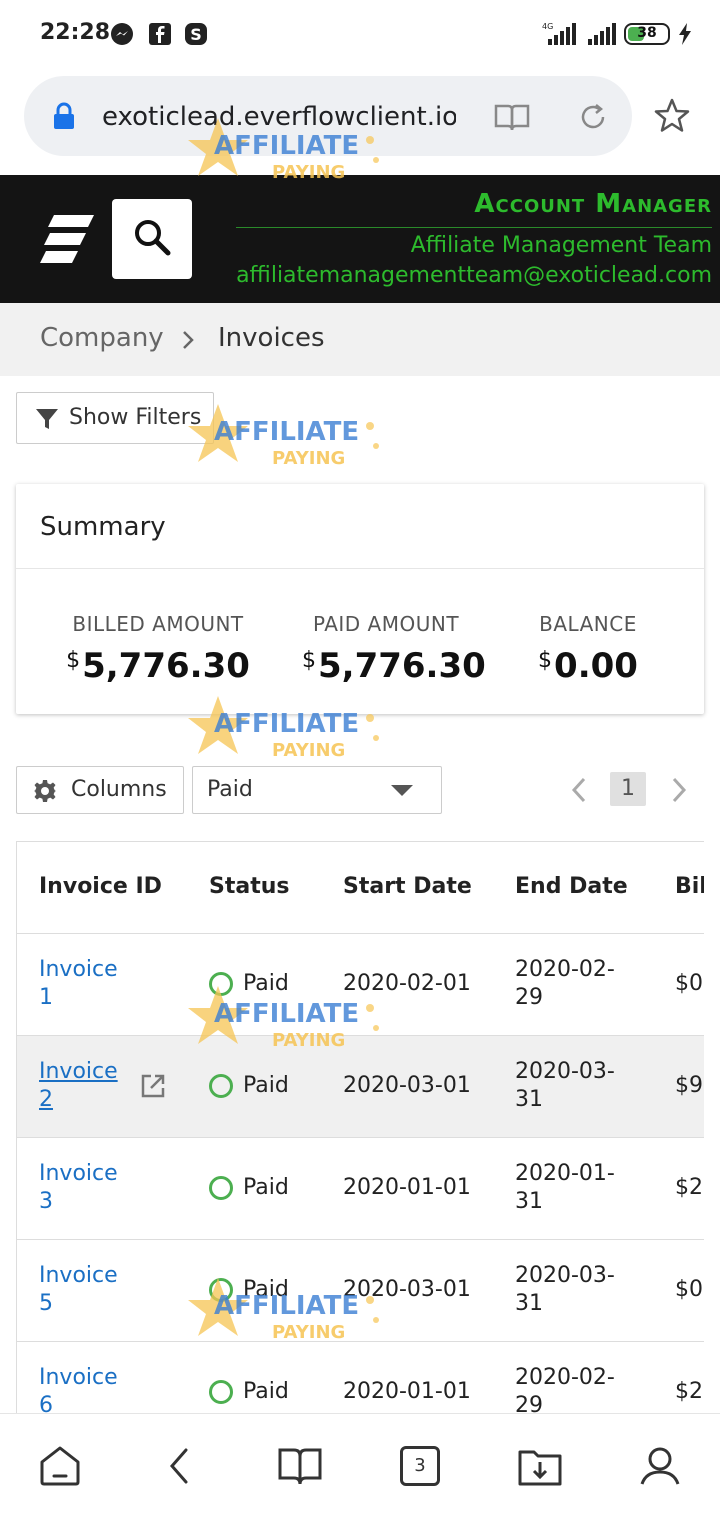 Image resolution: width=720 pixels, height=1520 pixels. I want to click on search-button, so click(152, 239).